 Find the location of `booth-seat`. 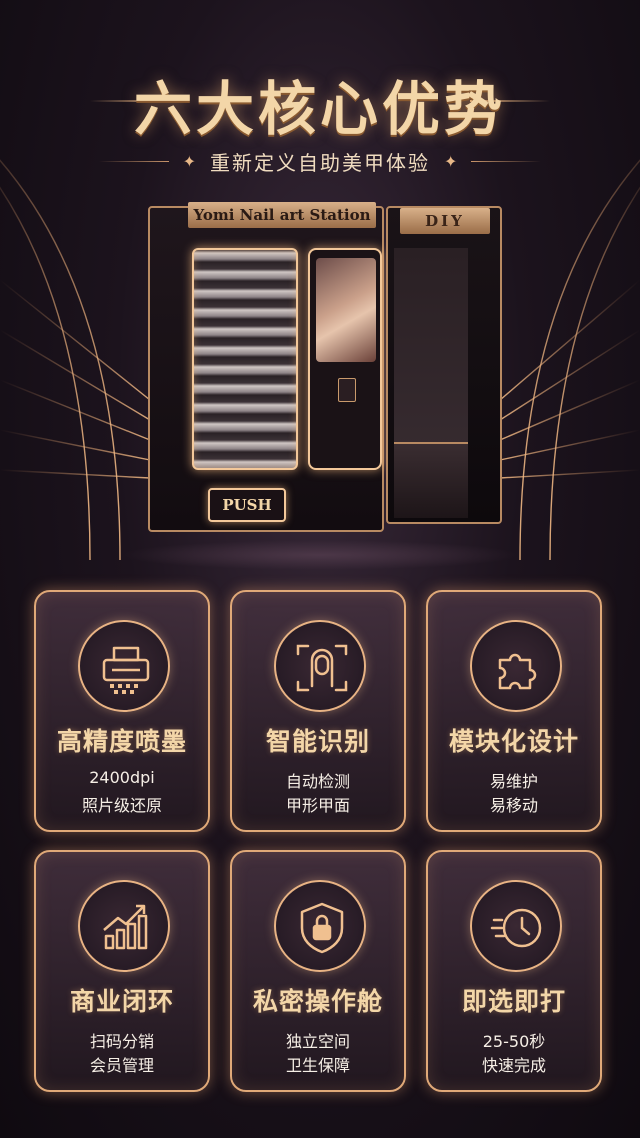

booth-seat is located at coordinates (431, 480).